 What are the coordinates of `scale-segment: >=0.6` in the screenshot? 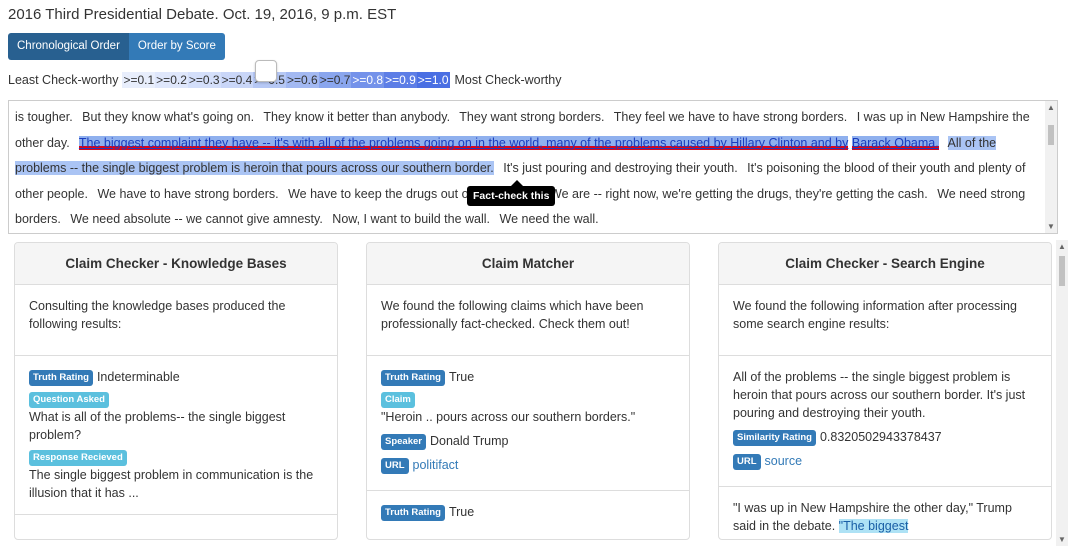 It's located at (302, 80).